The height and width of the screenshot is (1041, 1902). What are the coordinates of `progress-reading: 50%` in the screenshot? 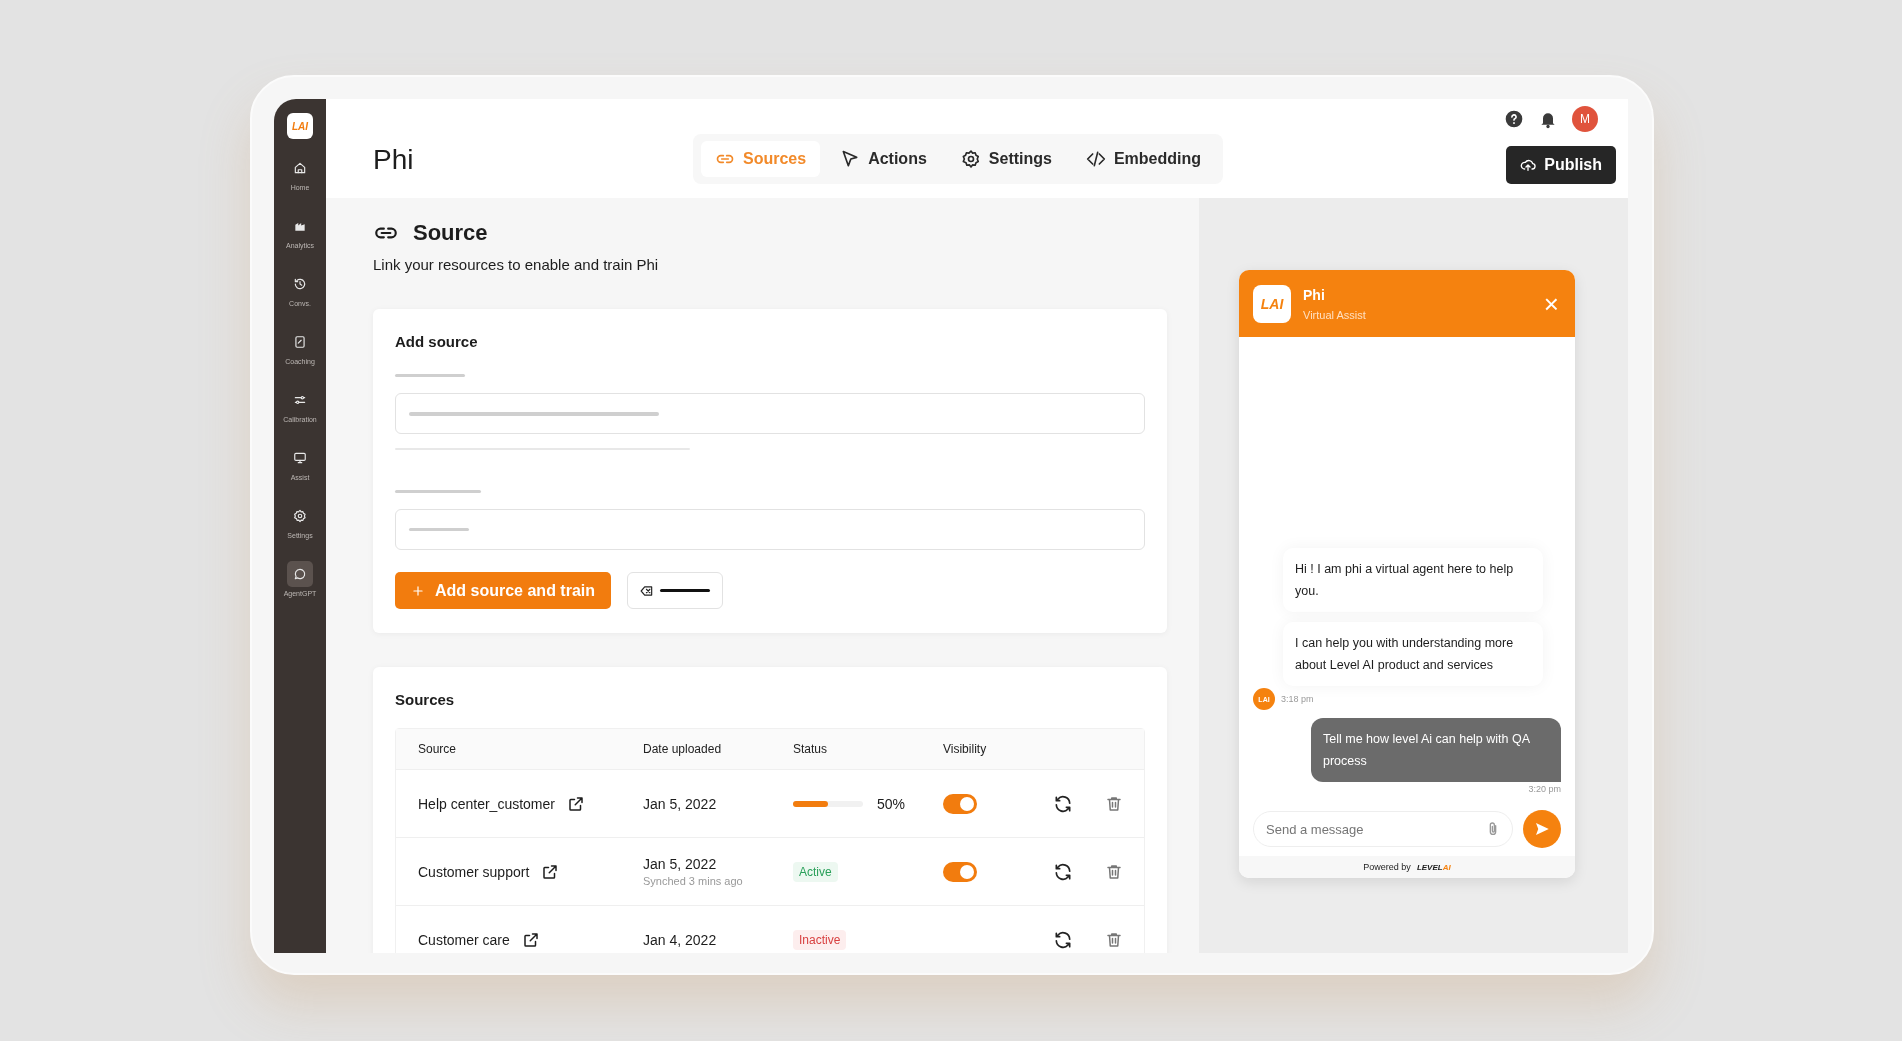 It's located at (891, 803).